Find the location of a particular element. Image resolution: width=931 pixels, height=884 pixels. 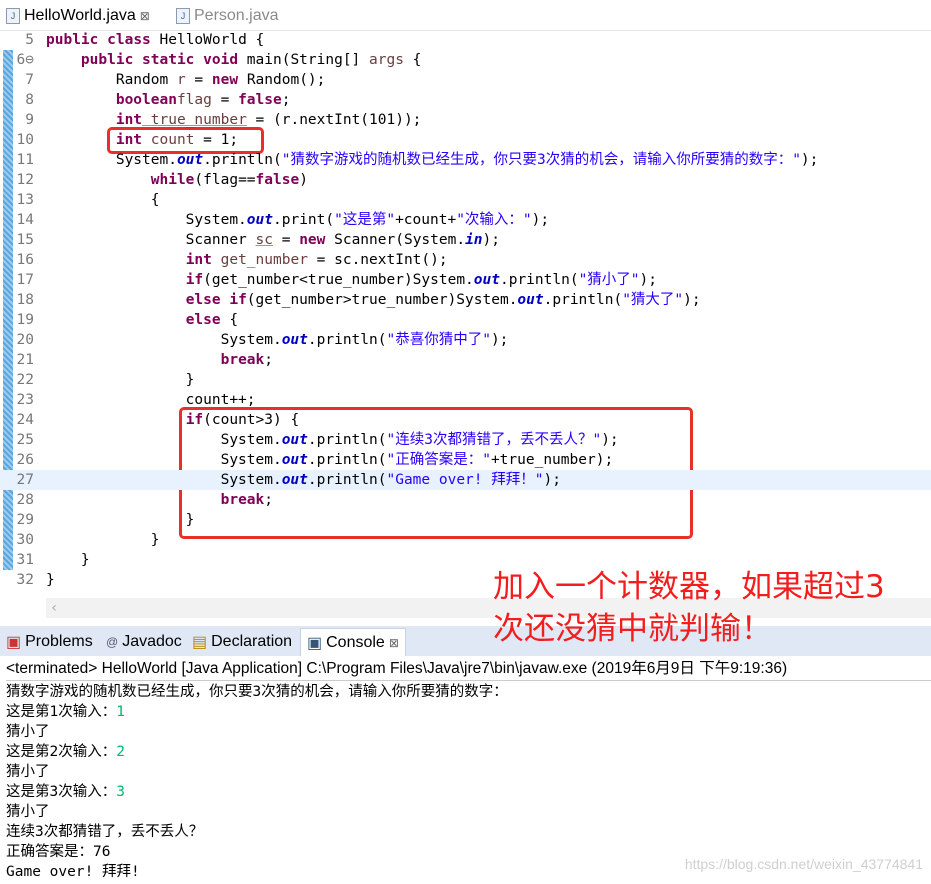

console-line: 猜数字游戏的随机数已经生成，你只要3次猜的机会，请输入你所要猜的数字： is located at coordinates (257, 692).